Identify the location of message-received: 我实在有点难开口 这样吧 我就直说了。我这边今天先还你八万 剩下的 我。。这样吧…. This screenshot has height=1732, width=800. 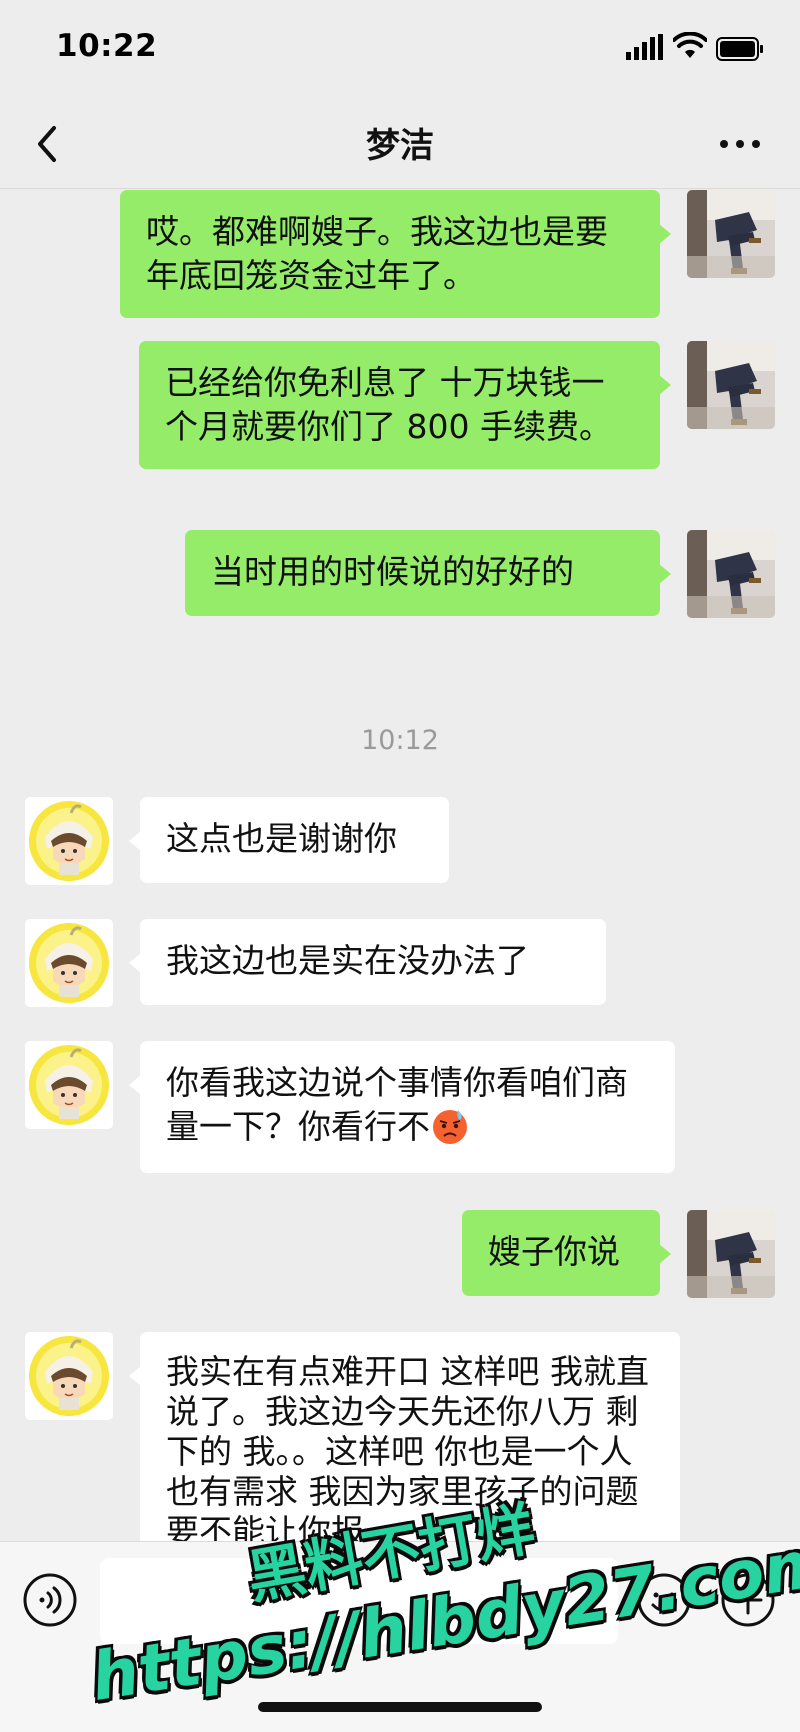
(400, 1436).